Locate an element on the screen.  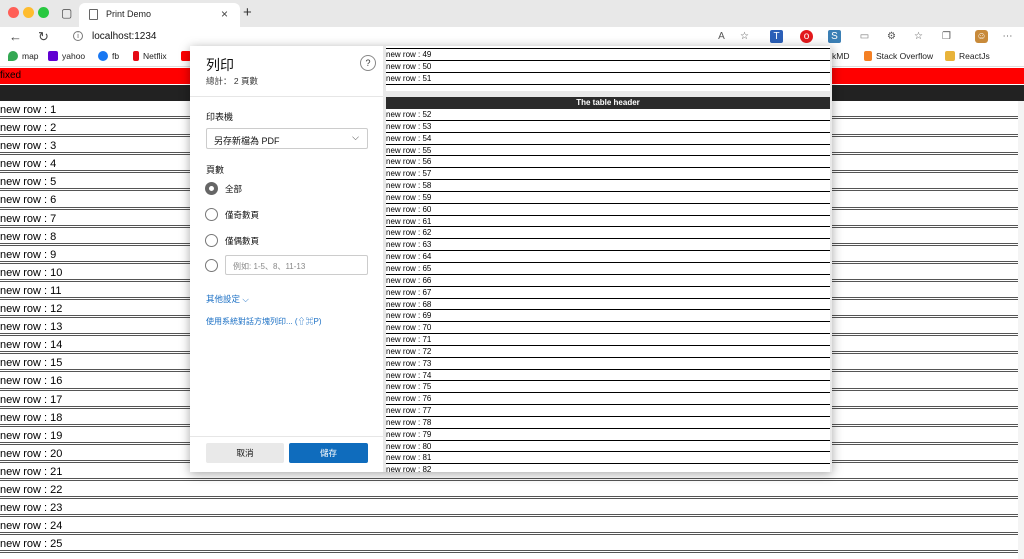
save-button: 儲存 is located at coordinates (328, 453).